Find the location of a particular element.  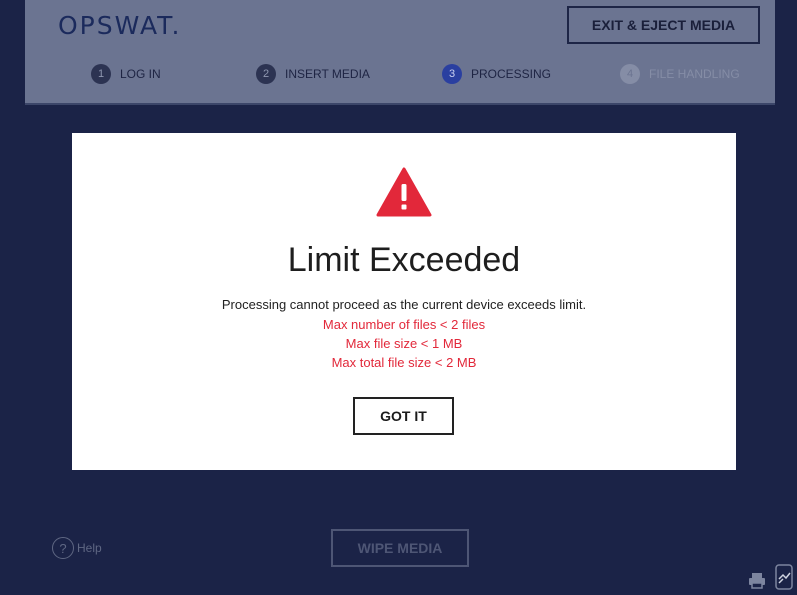

opswat-logo: OPSWAT. is located at coordinates (119, 25).